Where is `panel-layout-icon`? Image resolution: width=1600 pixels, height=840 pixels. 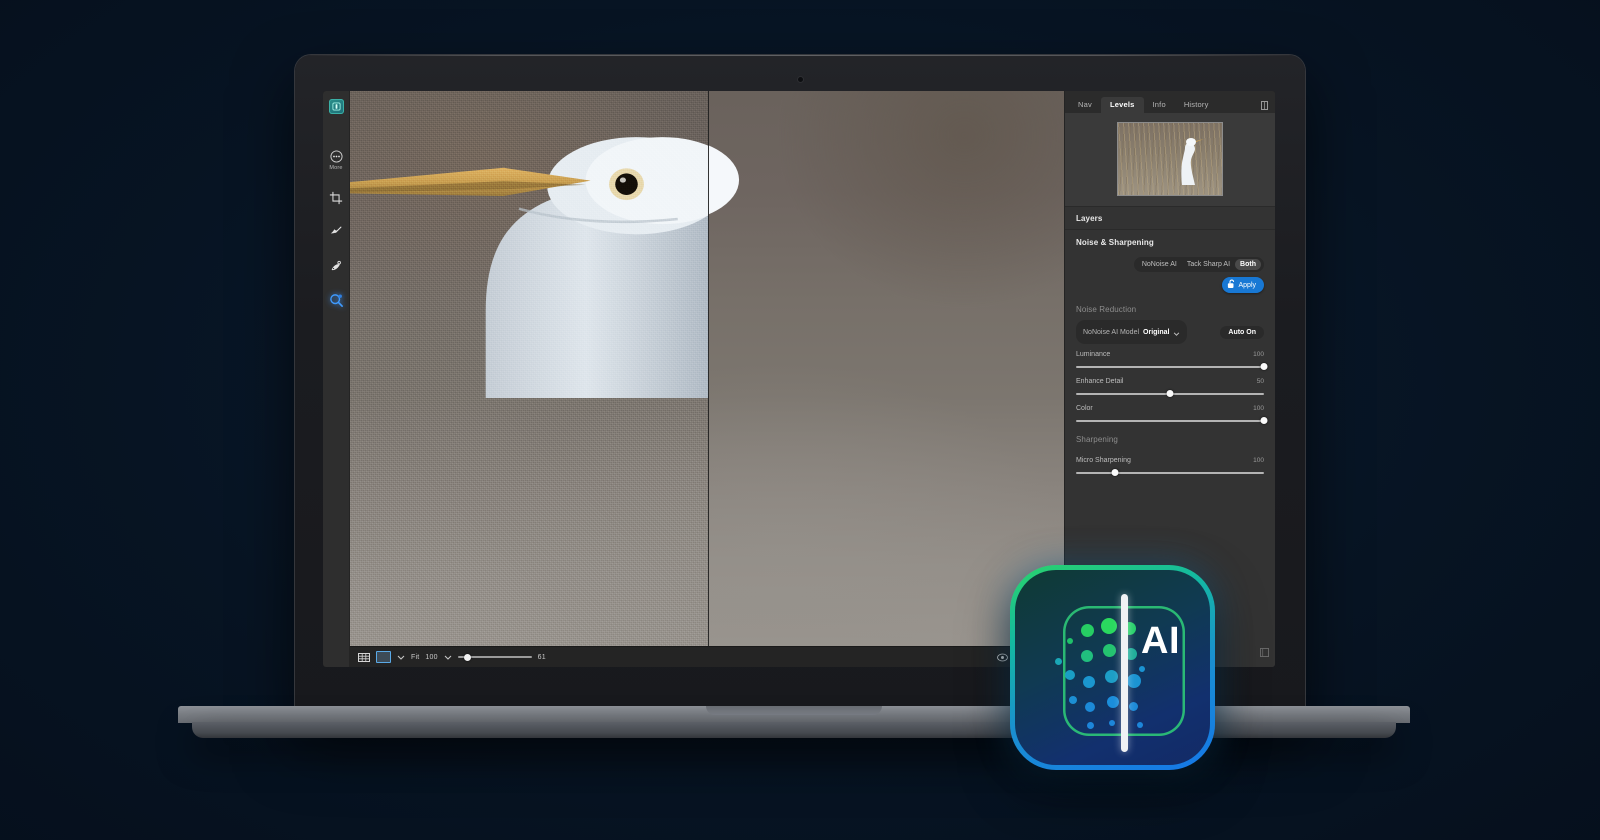 panel-layout-icon is located at coordinates (1266, 107).